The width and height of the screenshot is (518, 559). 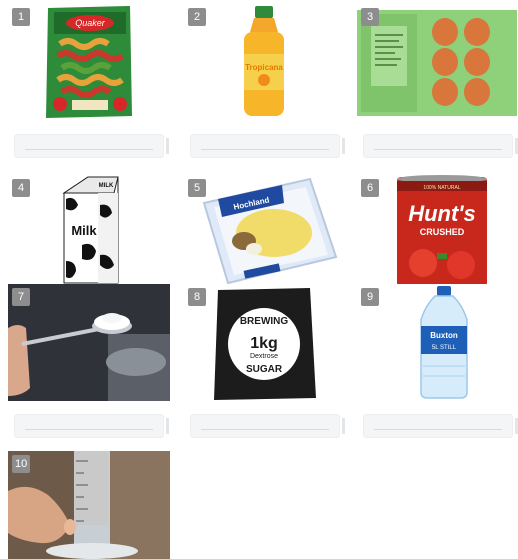 What do you see at coordinates (106, 186) in the screenshot?
I see `milk-top-label-text: MILK` at bounding box center [106, 186].